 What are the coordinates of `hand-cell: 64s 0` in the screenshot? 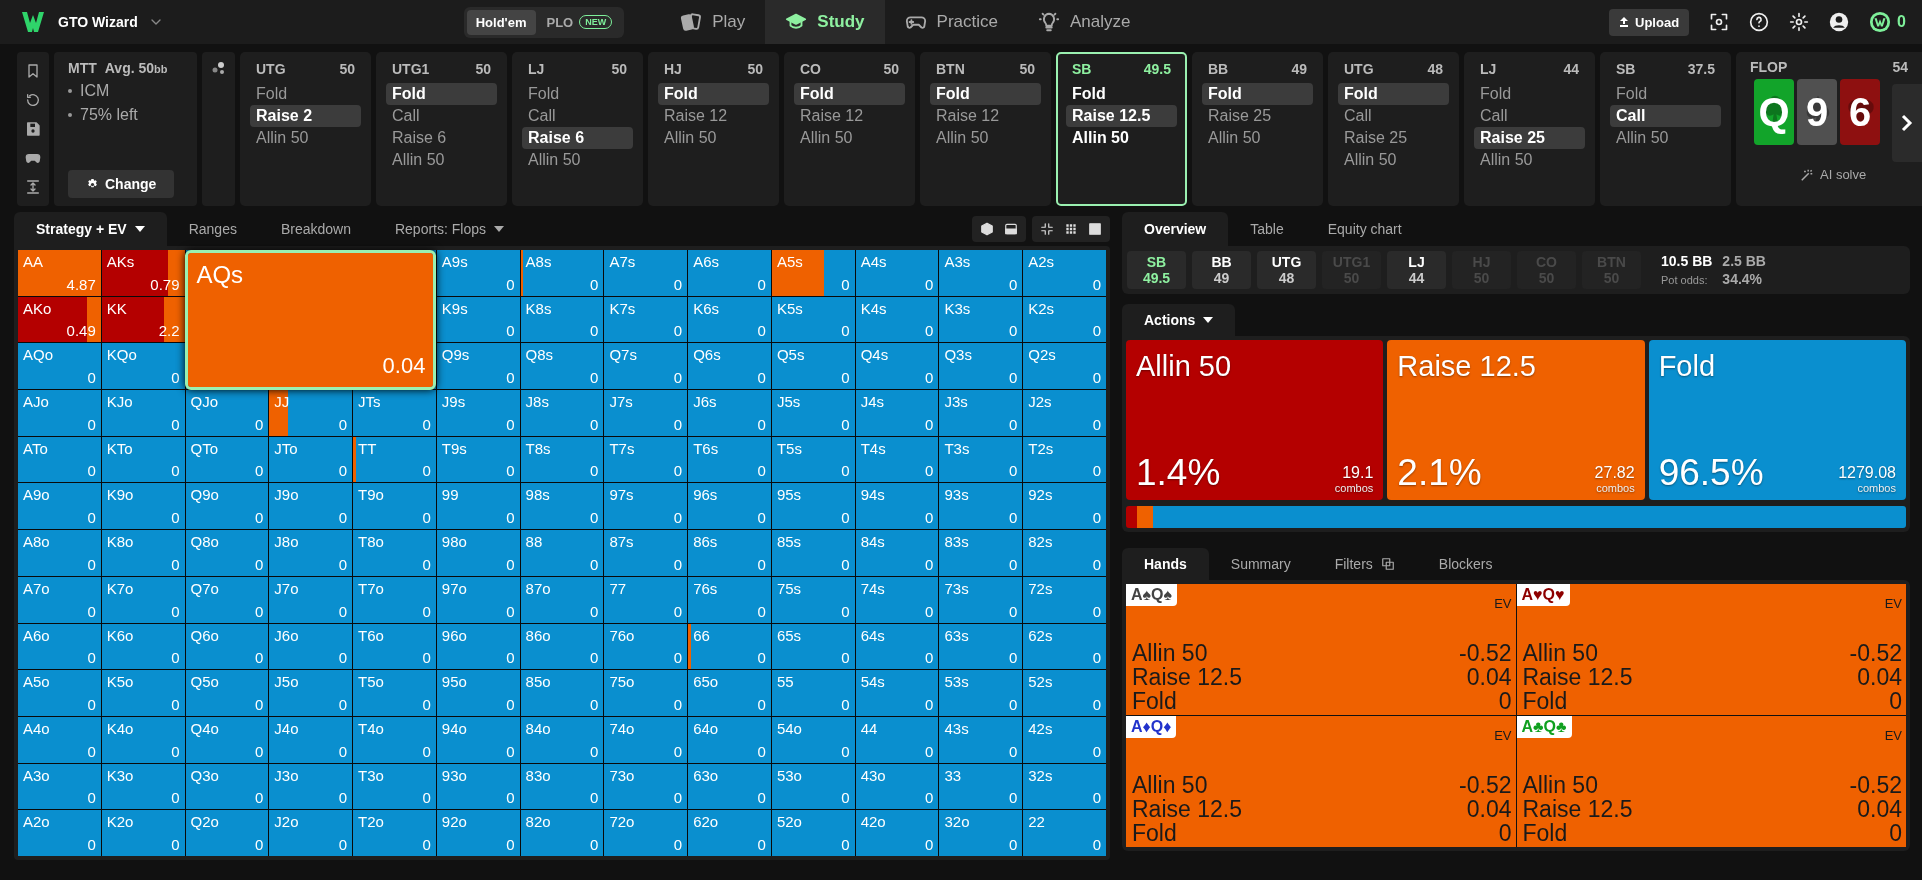 It's located at (897, 646).